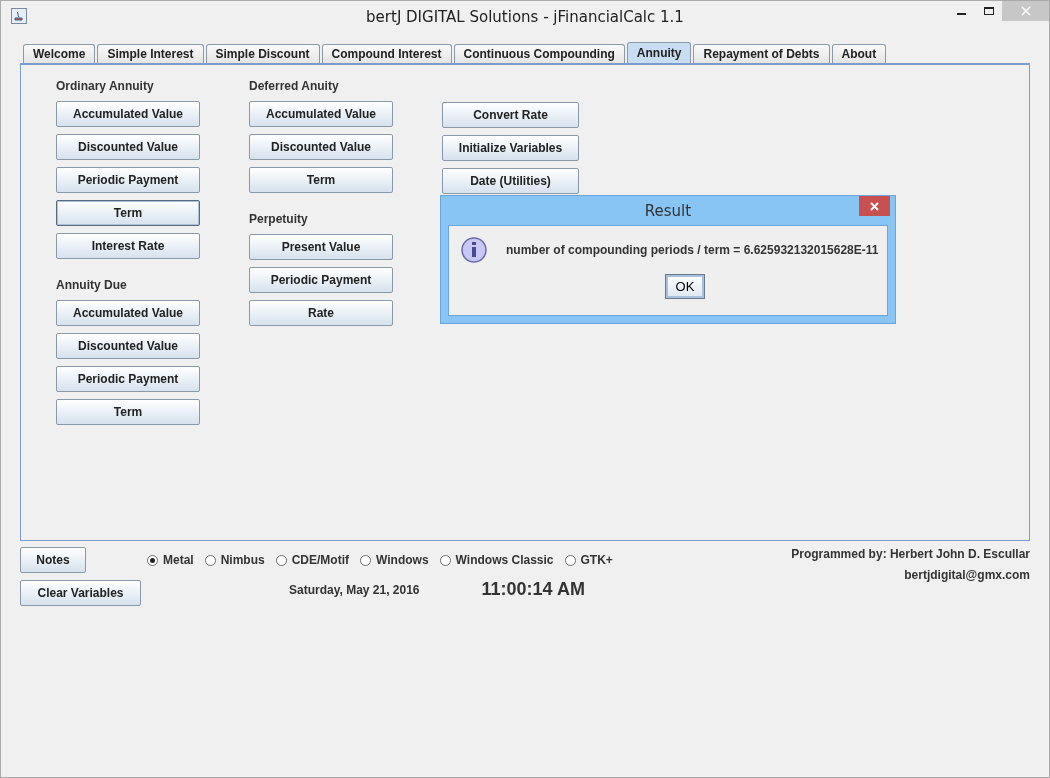 The height and width of the screenshot is (778, 1050). I want to click on action-button: Present Value, so click(321, 247).